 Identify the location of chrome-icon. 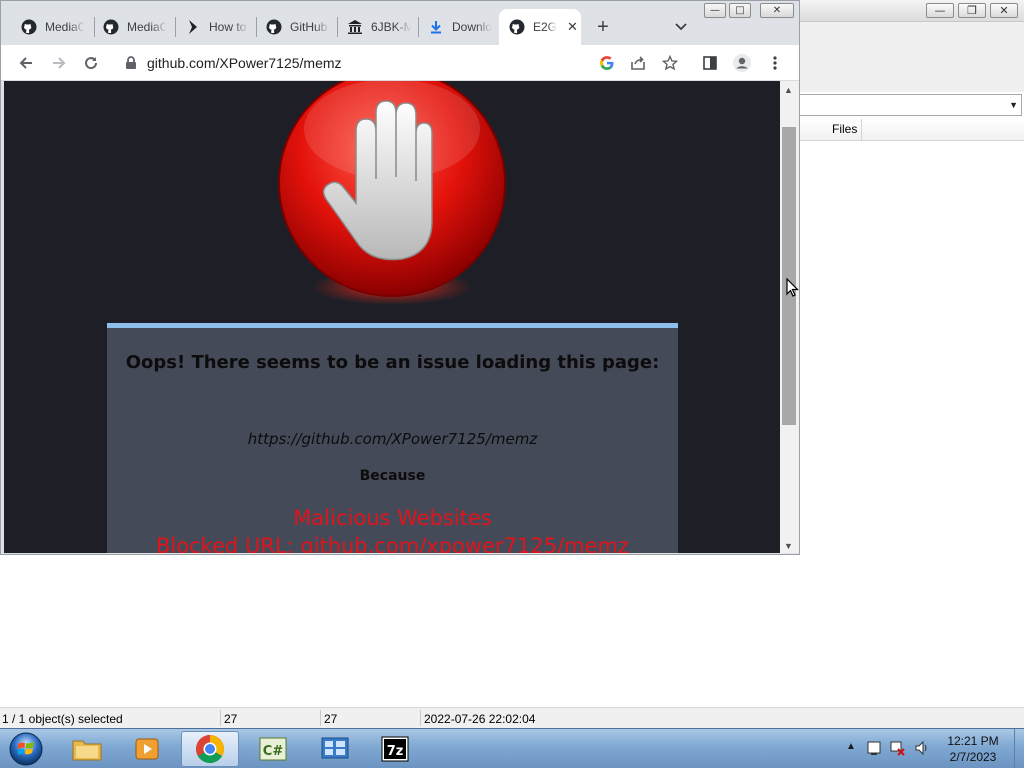
(210, 749).